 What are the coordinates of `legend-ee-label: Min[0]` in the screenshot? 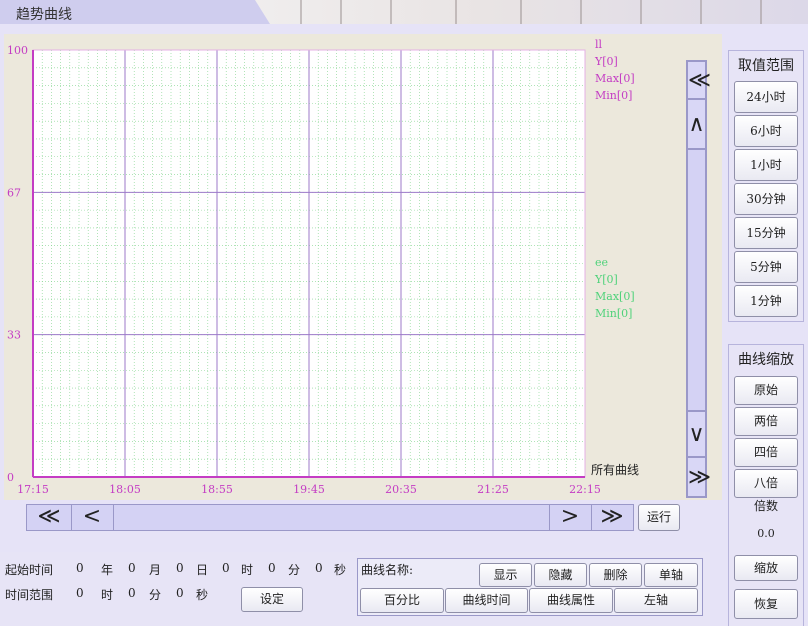 It's located at (613, 313).